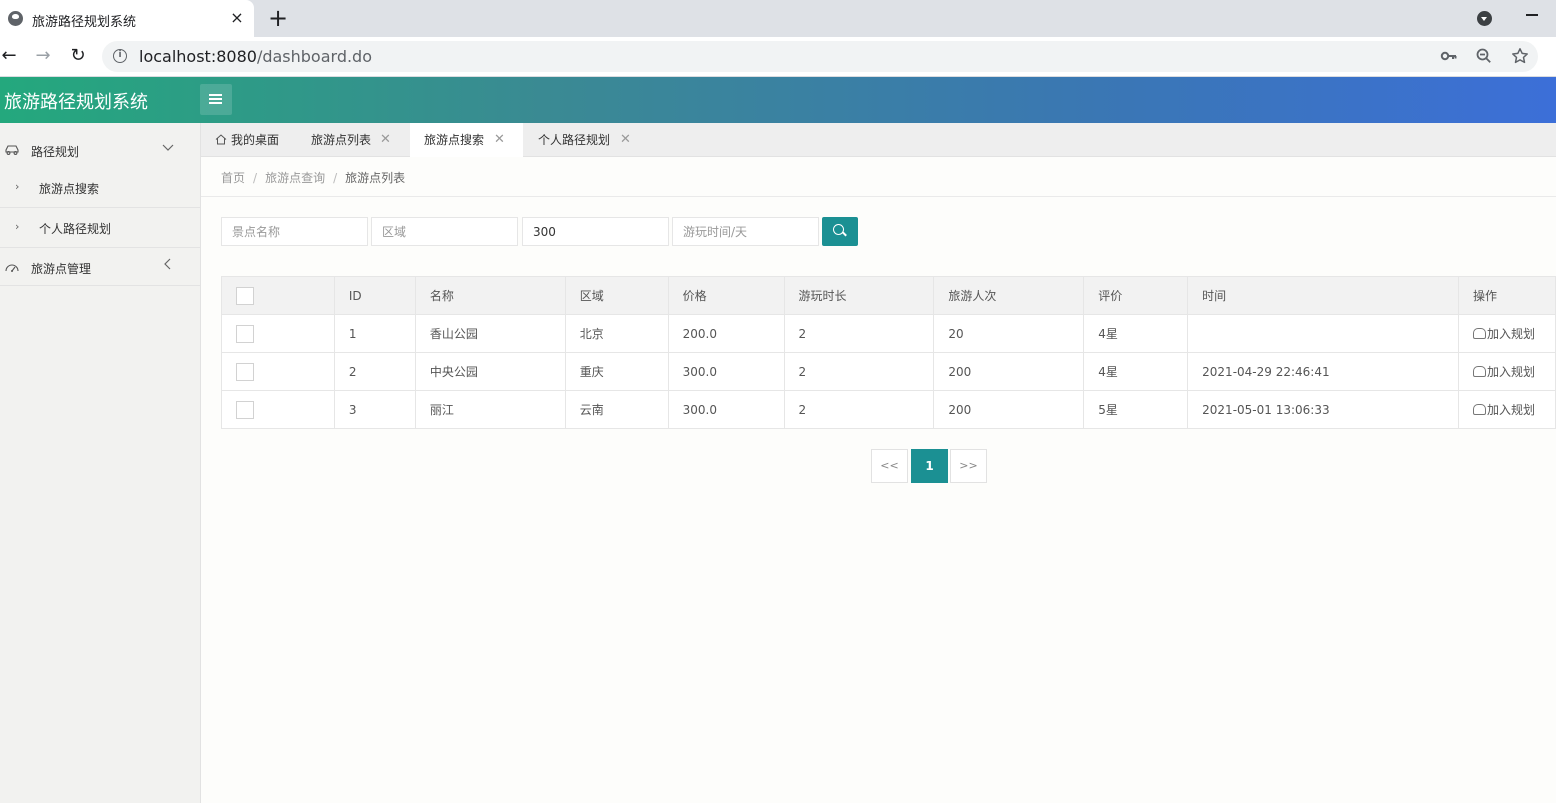 The width and height of the screenshot is (1556, 803). I want to click on breadcrumb: 首页 / 旅游点查询 / 旅游点列表, so click(313, 177).